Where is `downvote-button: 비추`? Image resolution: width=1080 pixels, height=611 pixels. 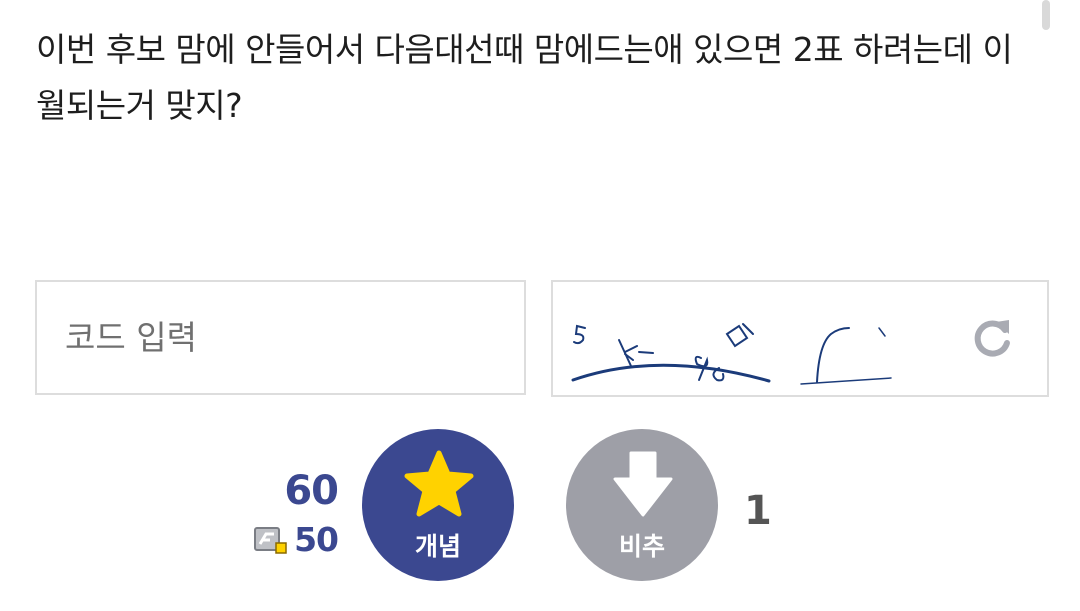
downvote-button: 비추 is located at coordinates (642, 505).